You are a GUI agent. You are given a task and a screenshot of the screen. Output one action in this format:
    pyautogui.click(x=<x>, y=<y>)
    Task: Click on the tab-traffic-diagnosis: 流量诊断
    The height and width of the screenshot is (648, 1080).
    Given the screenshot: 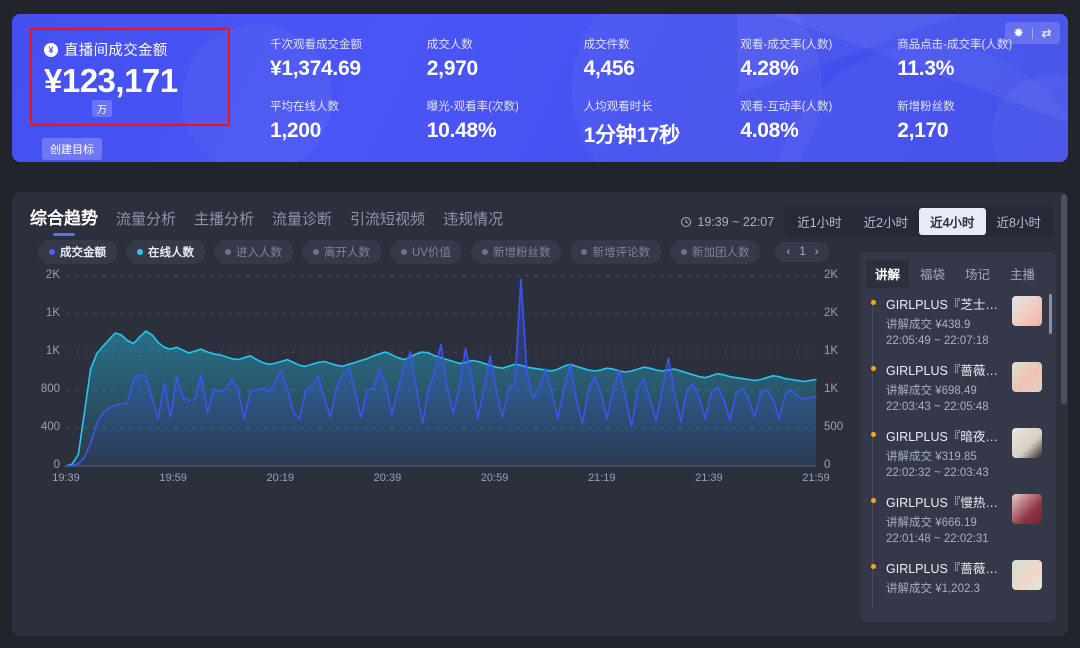 What is the action you would take?
    pyautogui.click(x=302, y=221)
    